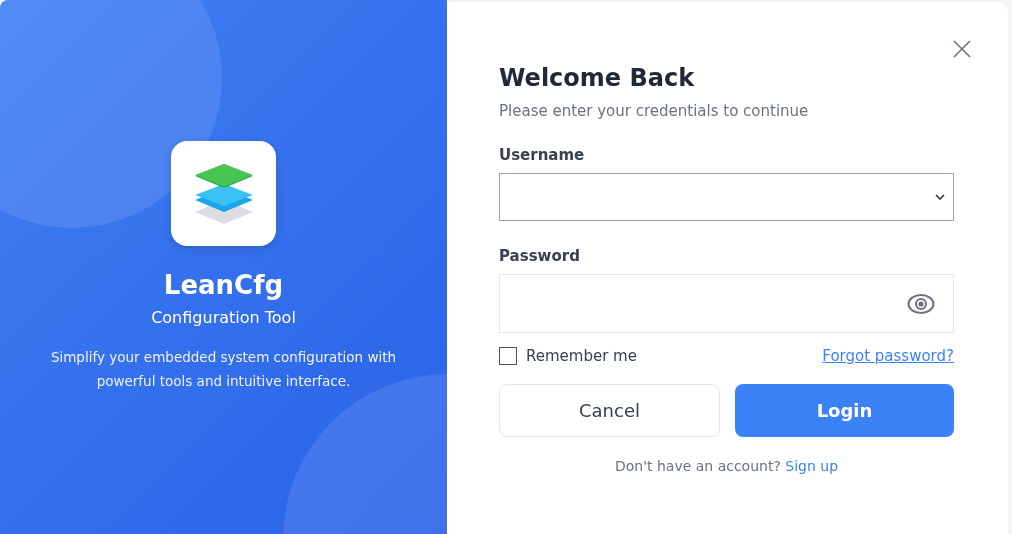 This screenshot has height=534, width=1012. Describe the element at coordinates (888, 356) in the screenshot. I see `forgot-password-link: Forgot password?` at that location.